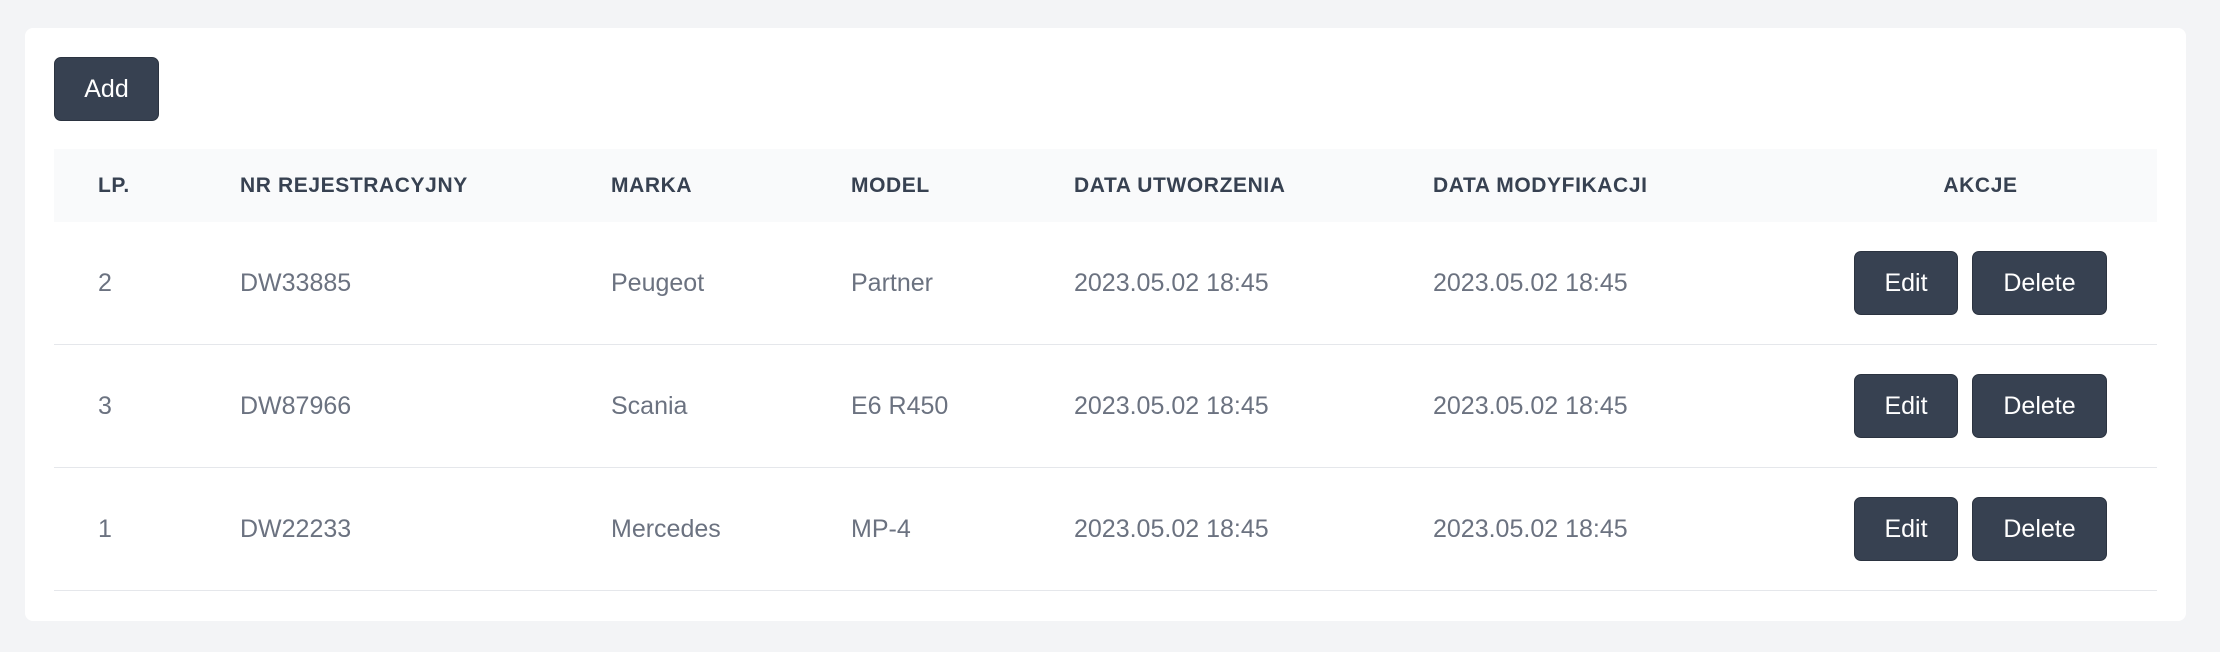 This screenshot has height=652, width=2220. What do you see at coordinates (106, 89) in the screenshot?
I see `add-button: Add` at bounding box center [106, 89].